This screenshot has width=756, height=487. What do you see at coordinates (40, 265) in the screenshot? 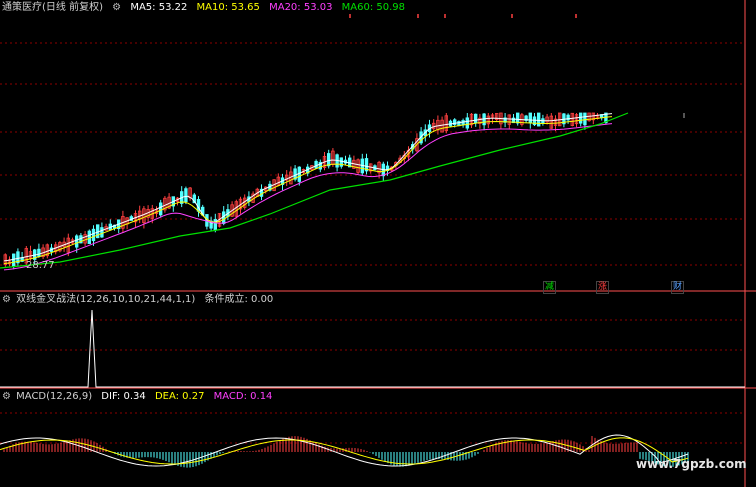
I see `low-price-label: 28.77` at bounding box center [40, 265].